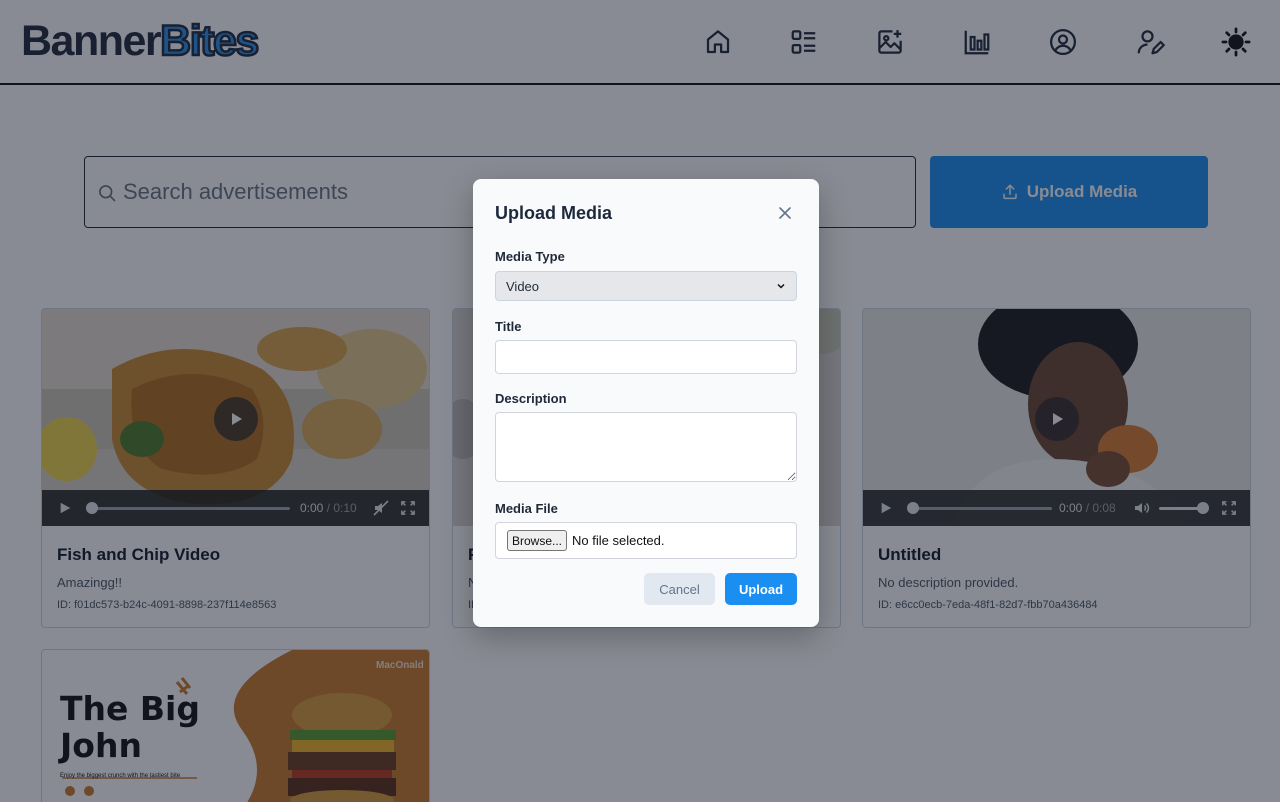 Image resolution: width=1280 pixels, height=802 pixels. Describe the element at coordinates (781, 286) in the screenshot. I see `chevron-down-icon` at that location.